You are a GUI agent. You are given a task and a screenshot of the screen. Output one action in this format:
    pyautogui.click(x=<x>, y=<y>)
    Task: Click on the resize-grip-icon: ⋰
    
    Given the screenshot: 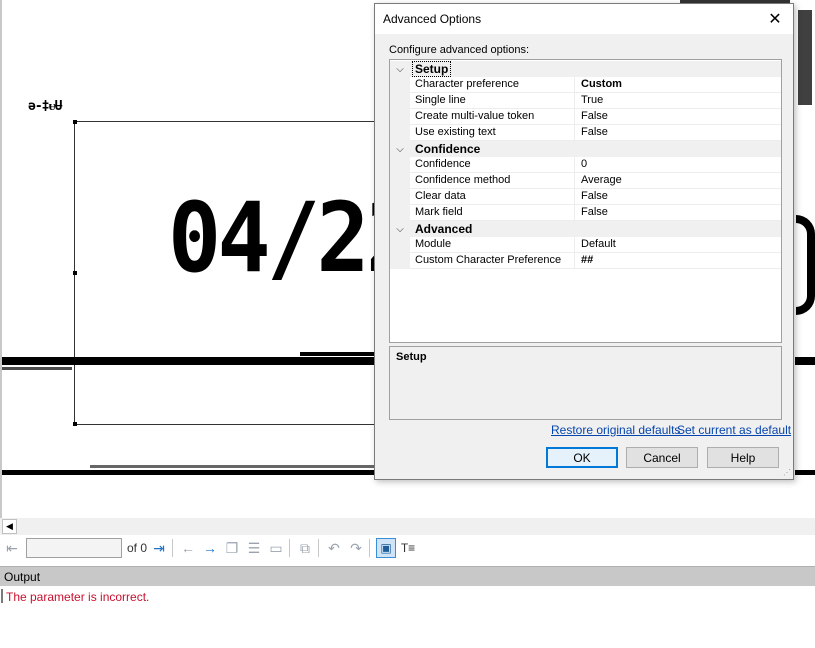 What is the action you would take?
    pyautogui.click(x=787, y=472)
    